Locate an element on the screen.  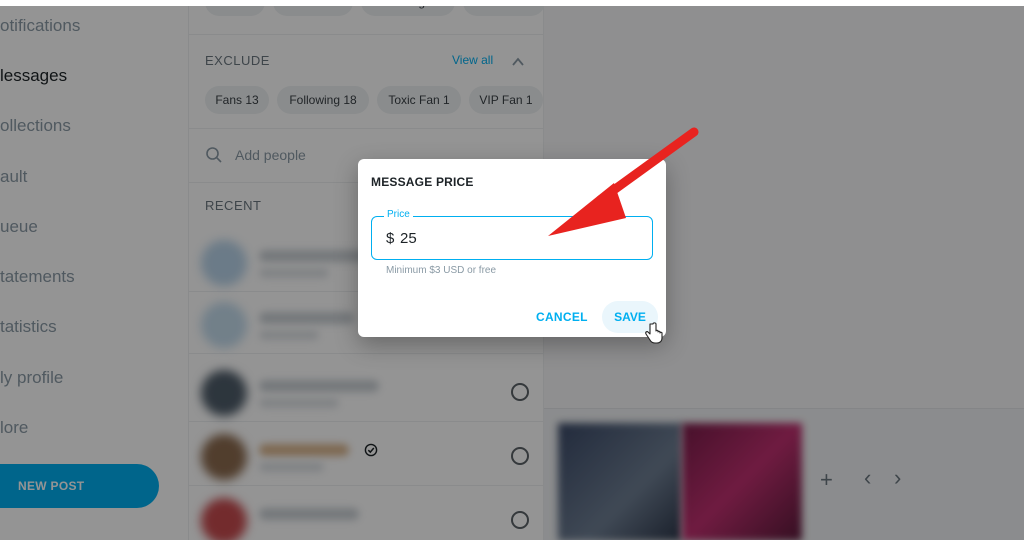
price-field: Price $ is located at coordinates (512, 234).